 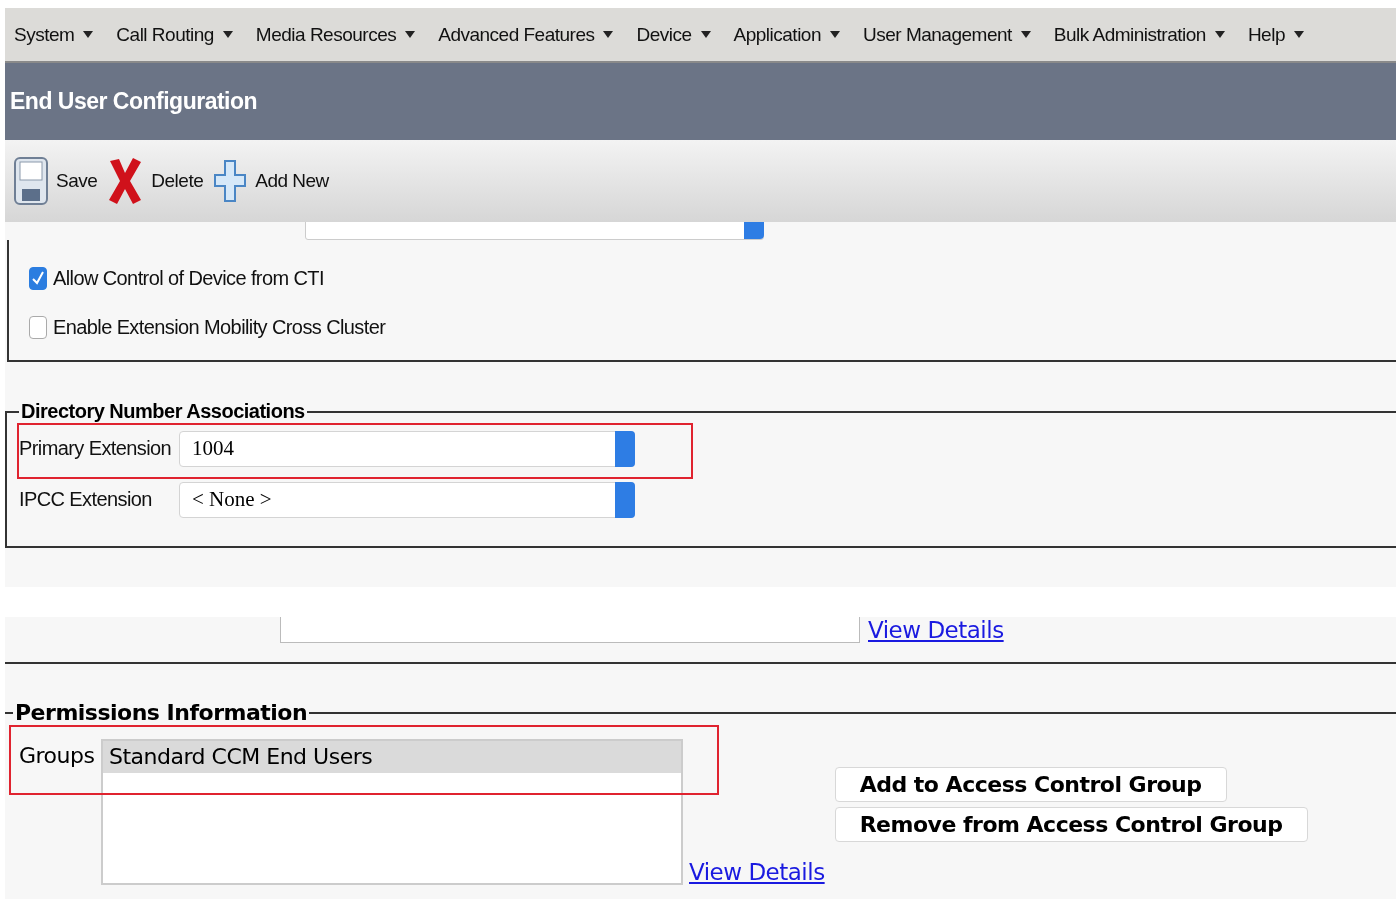 What do you see at coordinates (947, 34) in the screenshot?
I see `menu-item: User Management` at bounding box center [947, 34].